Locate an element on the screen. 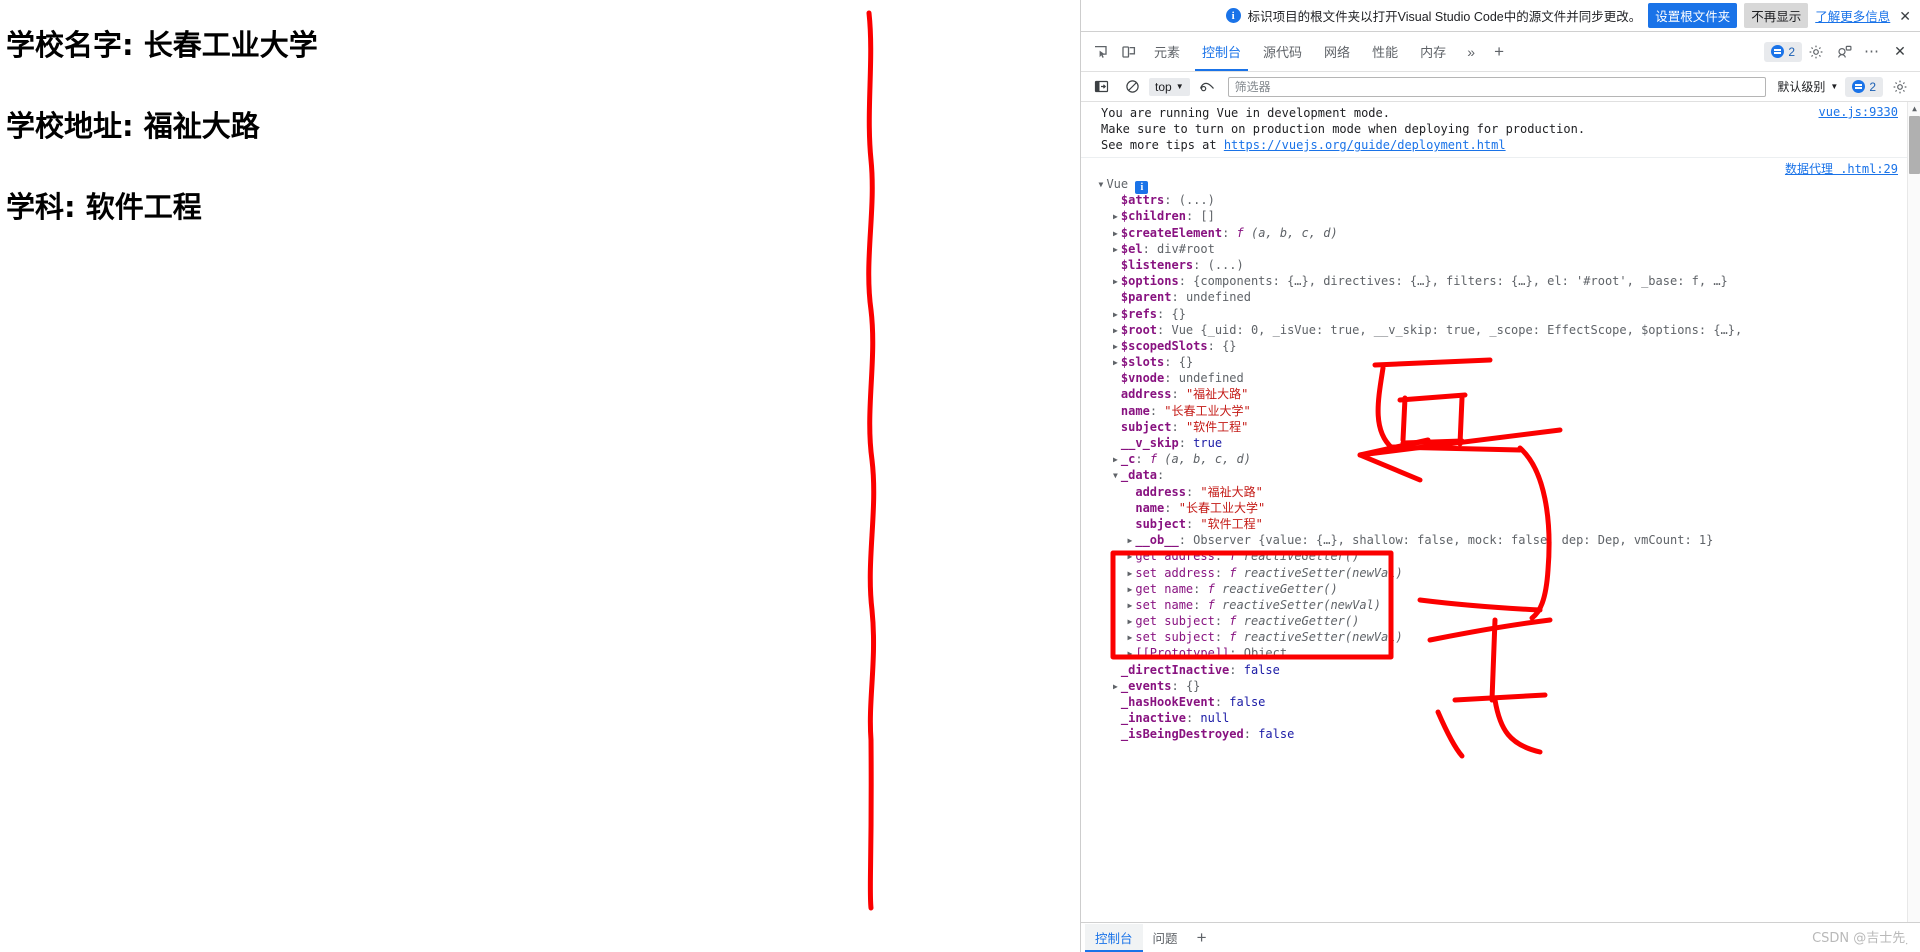  object-property-row: ▶ $children: [] is located at coordinates (1500, 216).